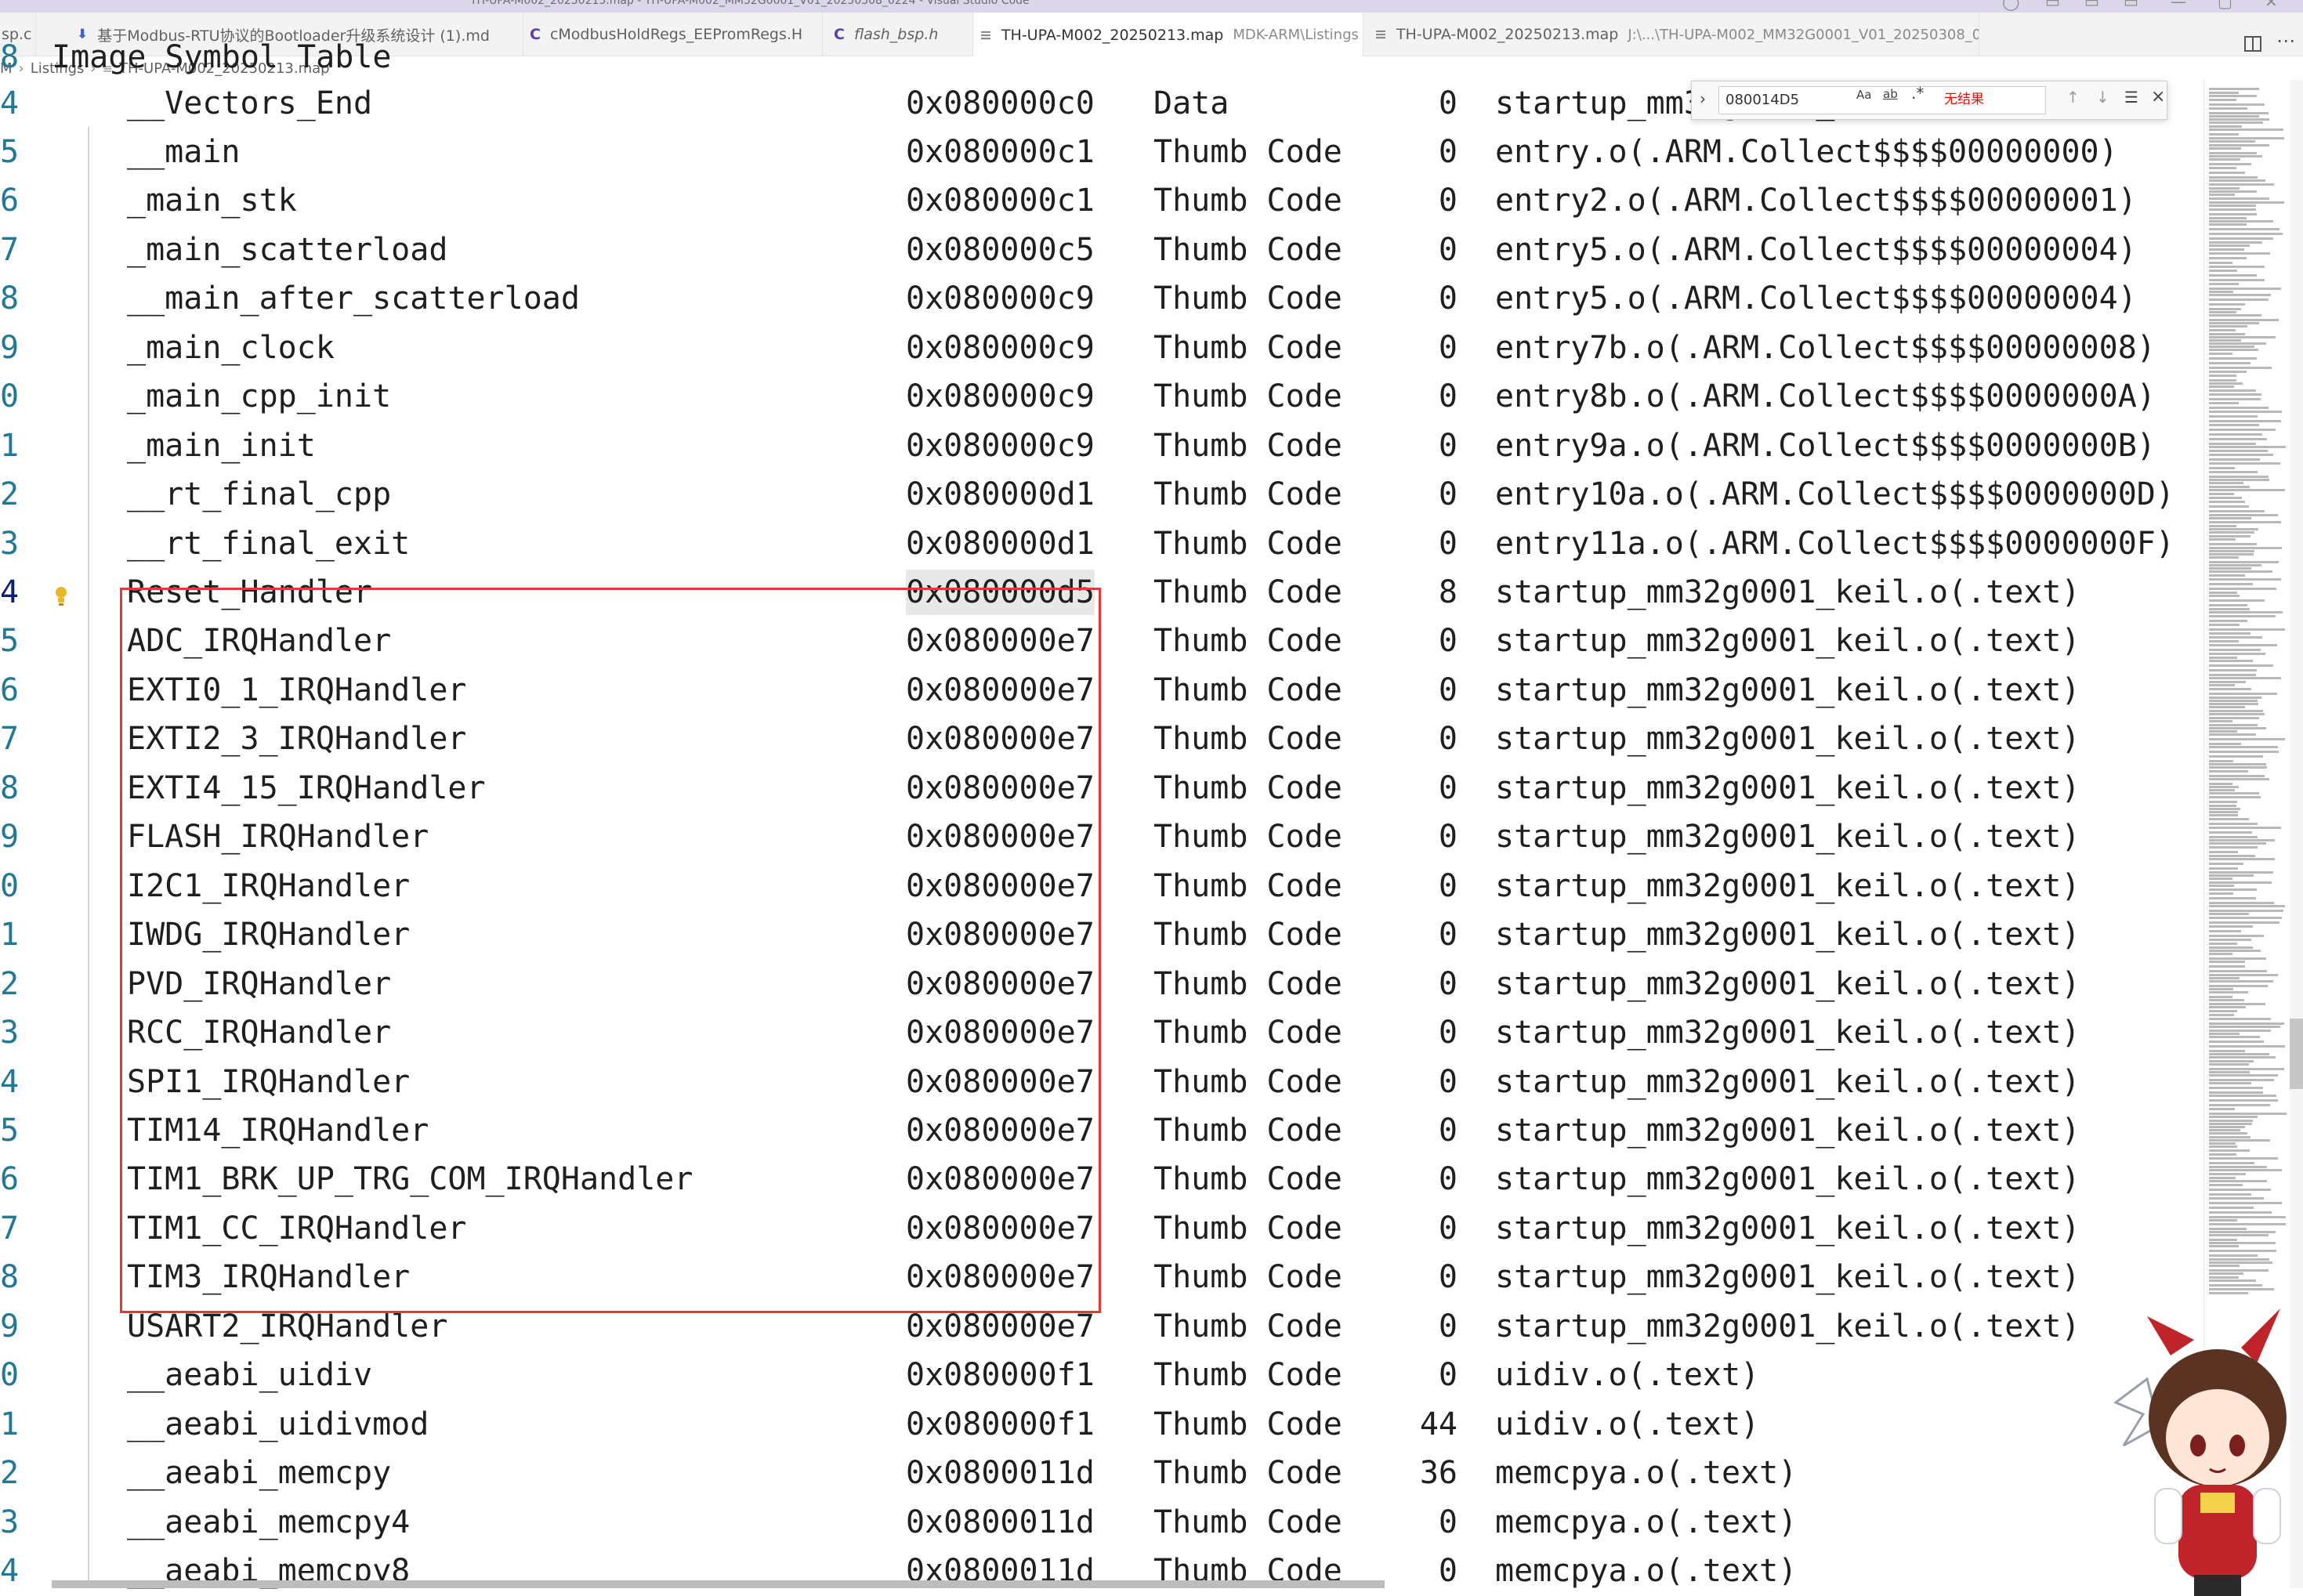 This screenshot has height=1596, width=2303. Describe the element at coordinates (1000, 397) in the screenshot. I see `symbol-address: 0x080000c9` at that location.